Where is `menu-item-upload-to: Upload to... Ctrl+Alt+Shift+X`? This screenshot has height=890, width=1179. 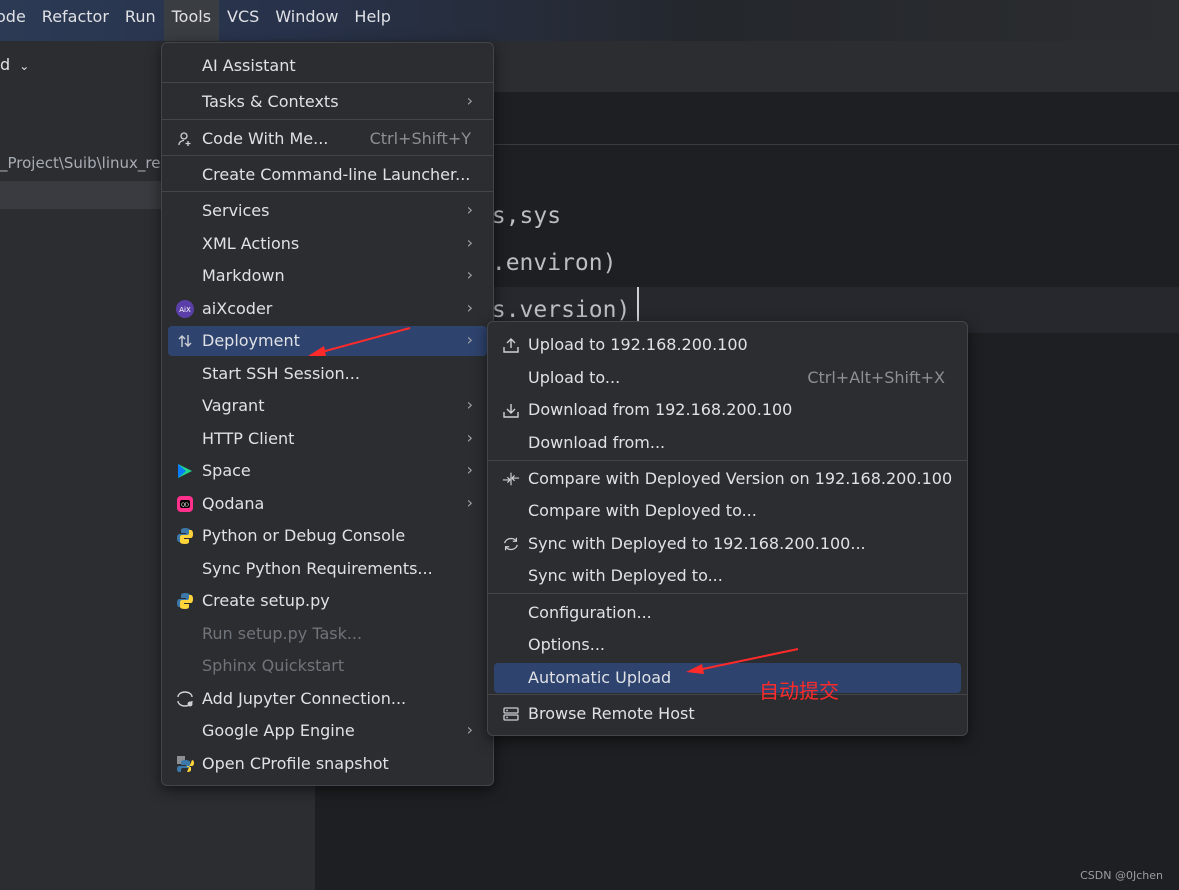
menu-item-upload-to: Upload to... Ctrl+Alt+Shift+X is located at coordinates (727, 378).